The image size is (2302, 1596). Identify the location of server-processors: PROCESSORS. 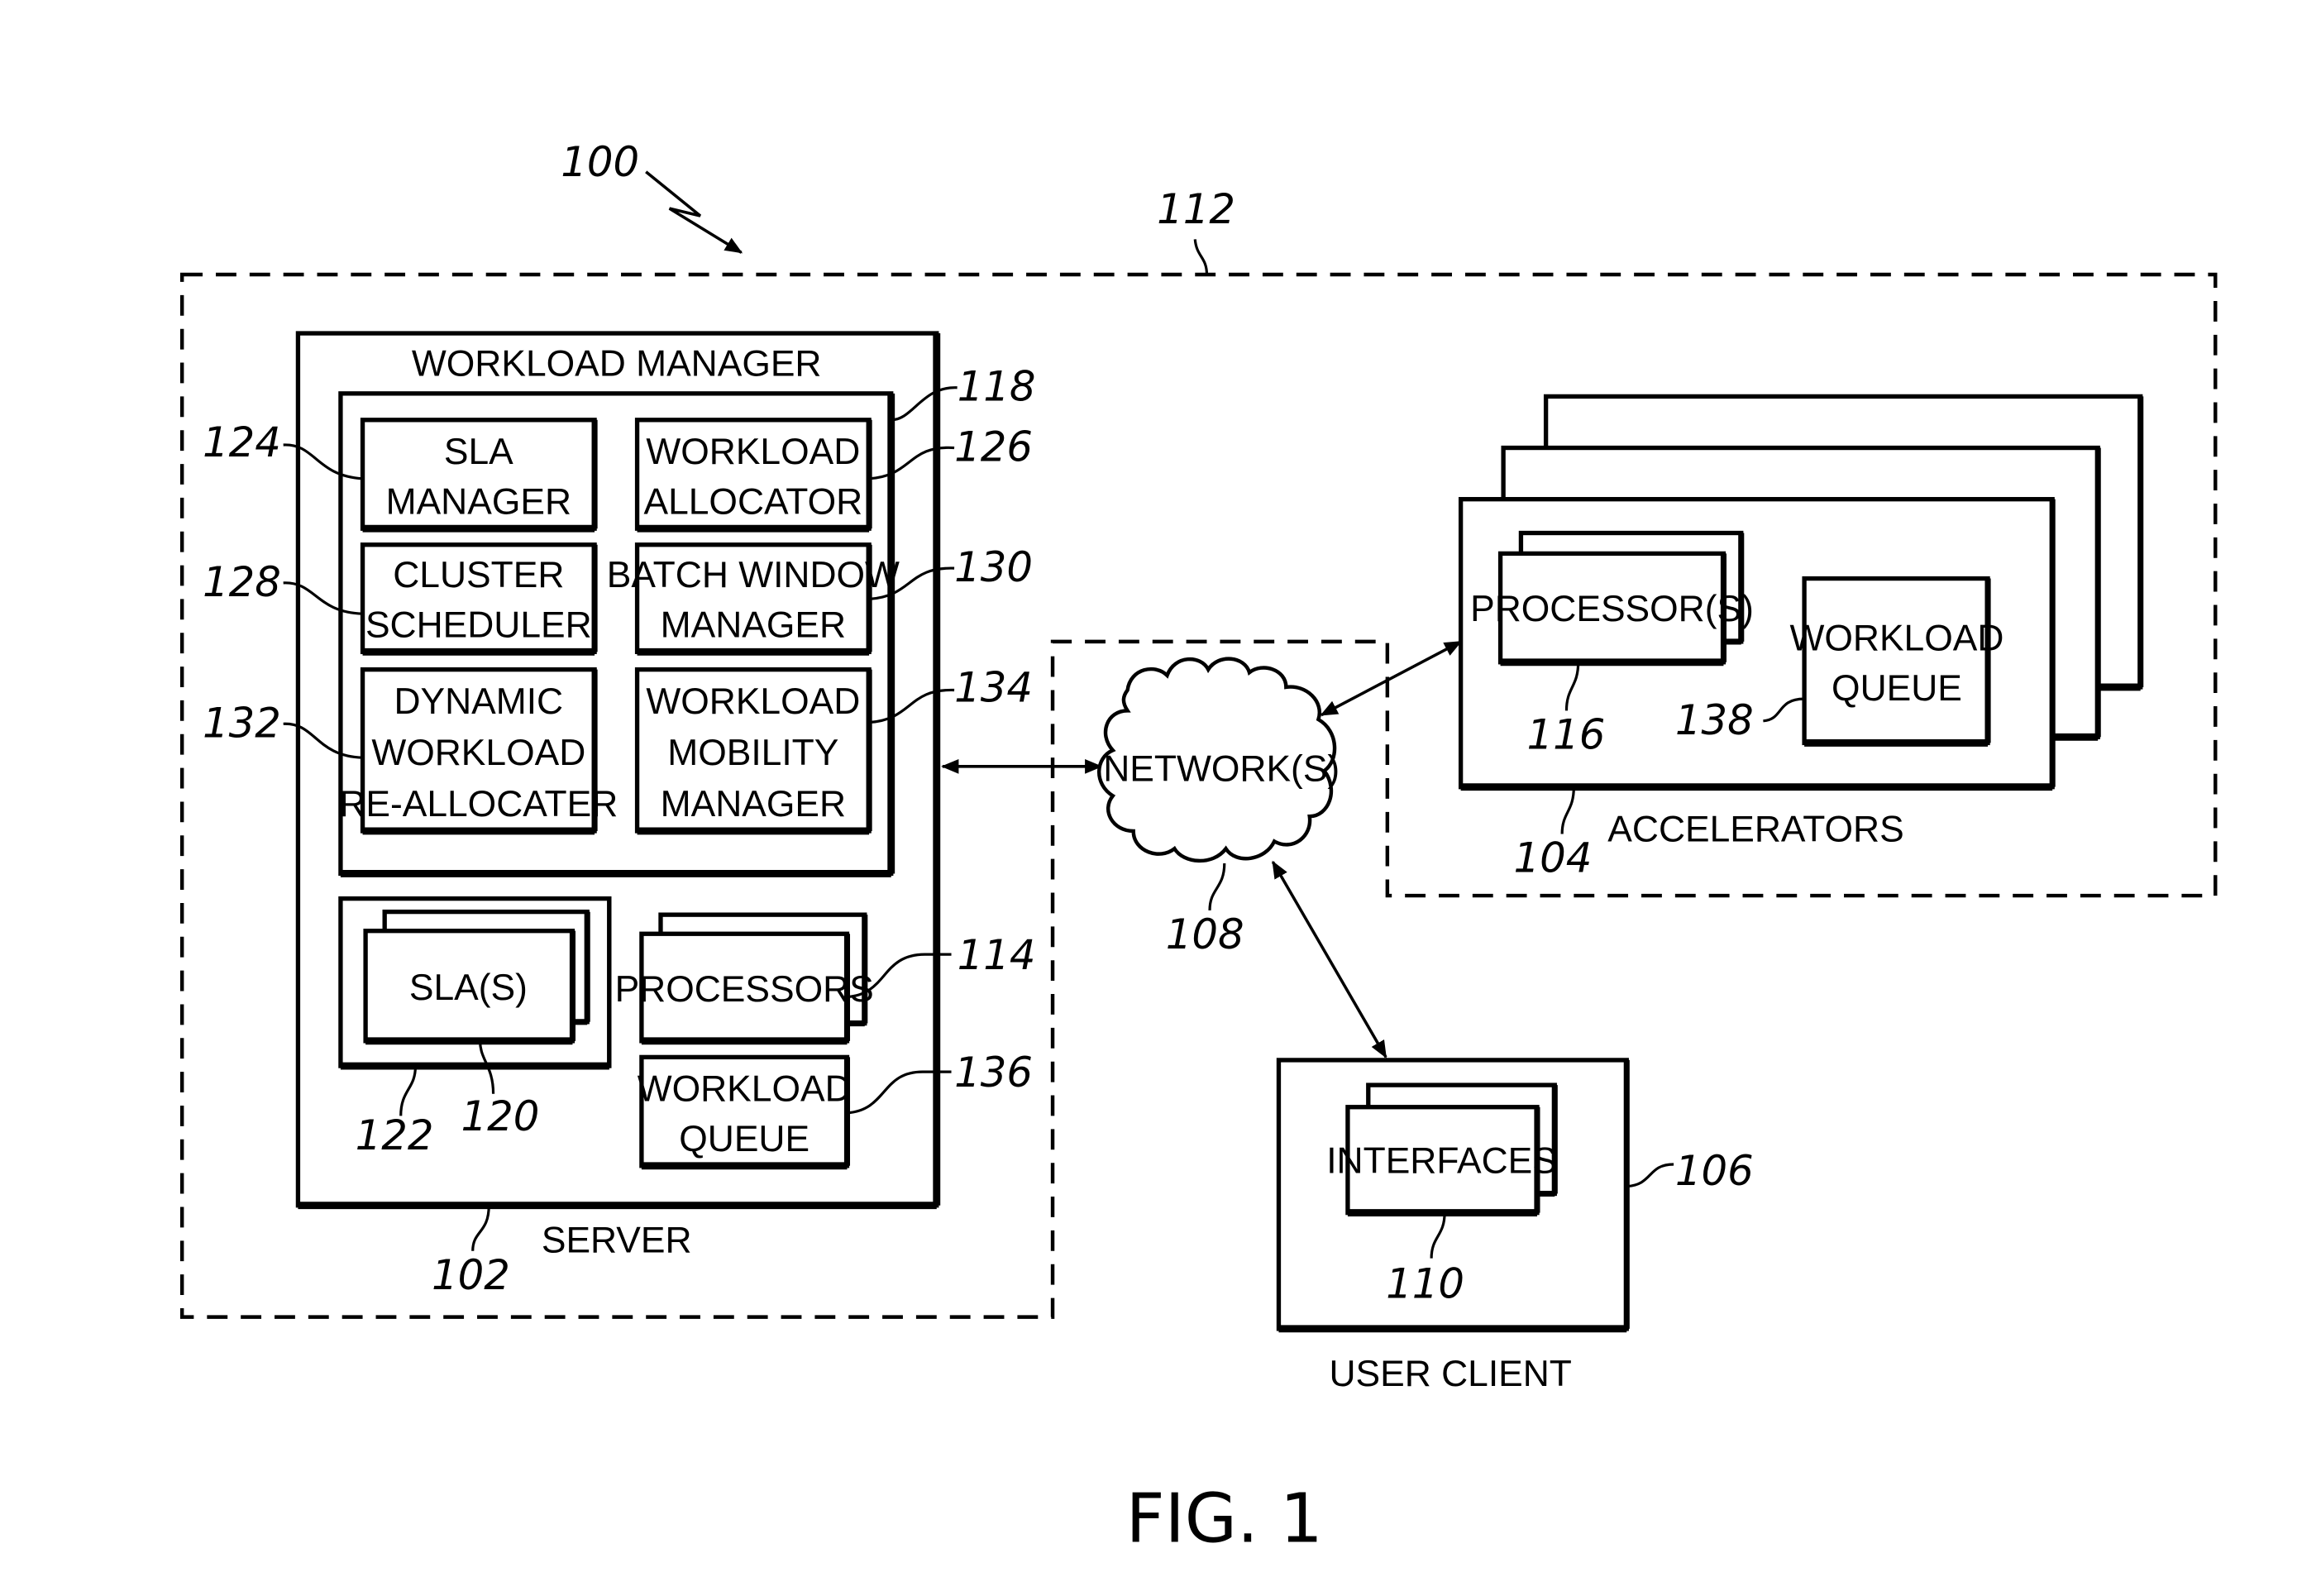
(745, 978).